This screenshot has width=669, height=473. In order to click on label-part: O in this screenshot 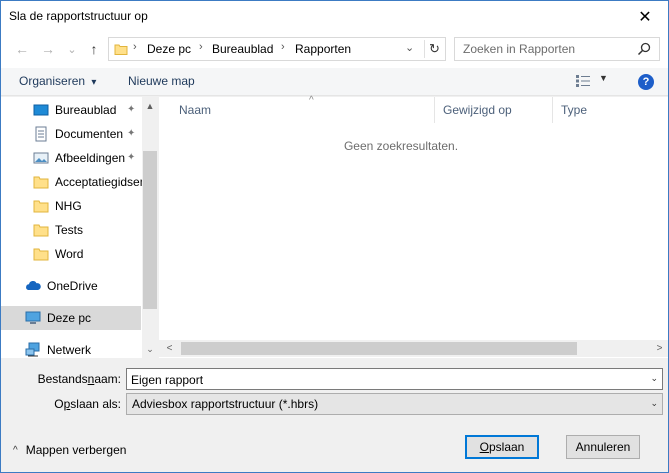, I will do `click(59, 404)`.